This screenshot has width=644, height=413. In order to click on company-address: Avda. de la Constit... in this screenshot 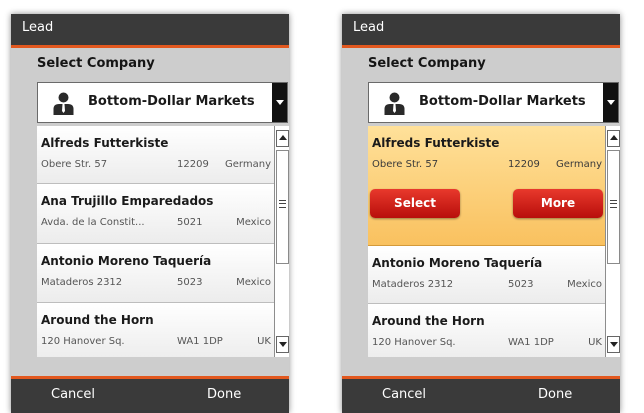, I will do `click(93, 222)`.